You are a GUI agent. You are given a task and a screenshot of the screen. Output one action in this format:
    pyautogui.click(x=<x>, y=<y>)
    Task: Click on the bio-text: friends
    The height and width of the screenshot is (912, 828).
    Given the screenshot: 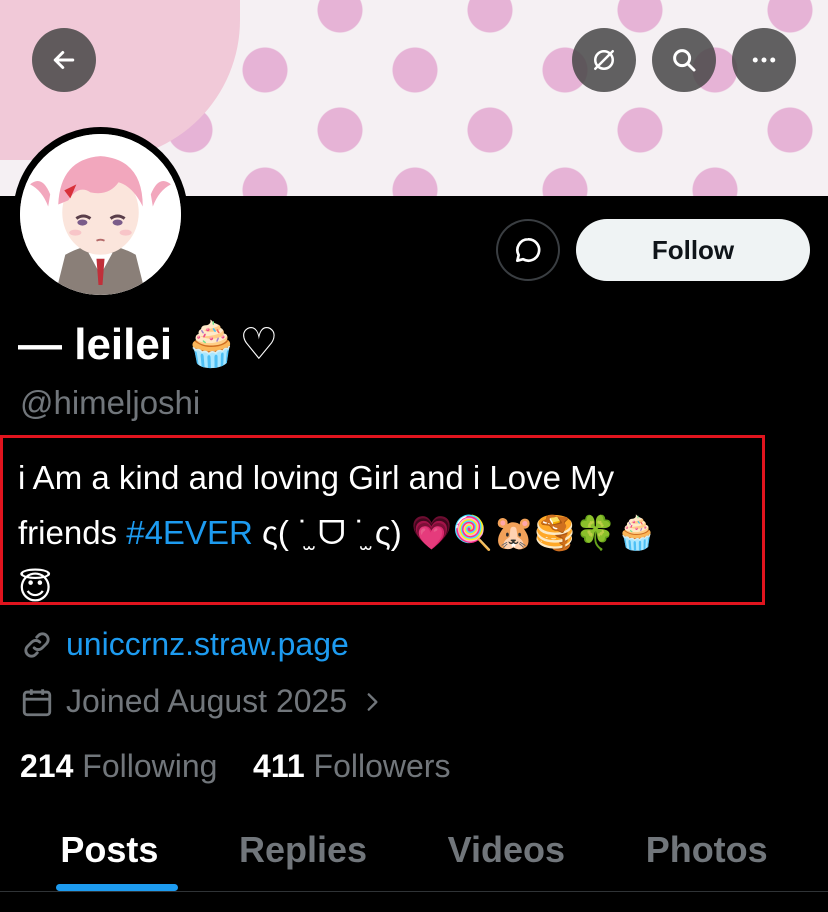 What is the action you would take?
    pyautogui.click(x=72, y=532)
    